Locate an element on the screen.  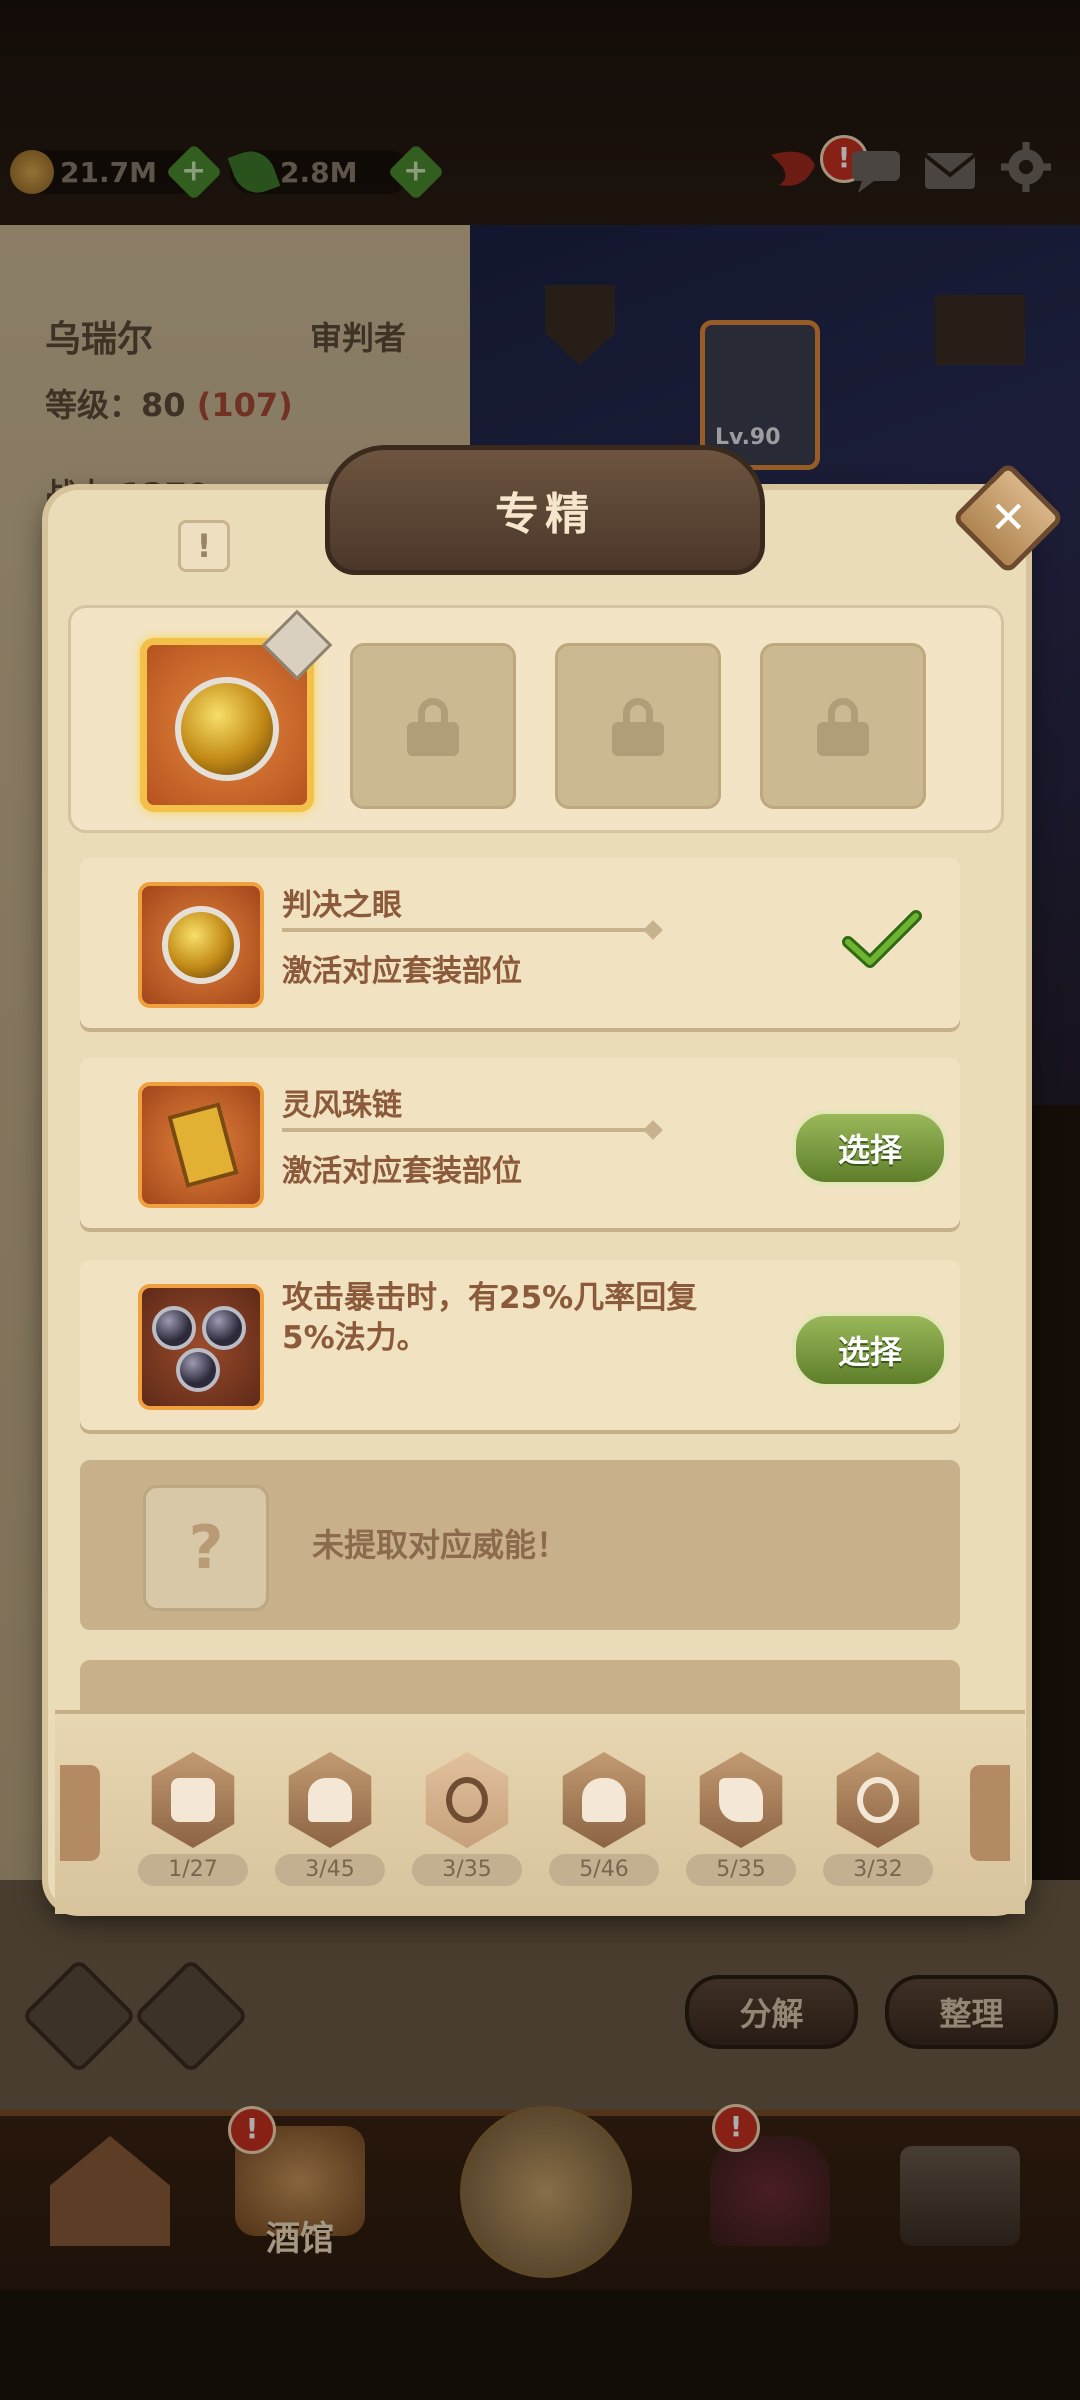
modal-title: 专精 is located at coordinates (545, 514).